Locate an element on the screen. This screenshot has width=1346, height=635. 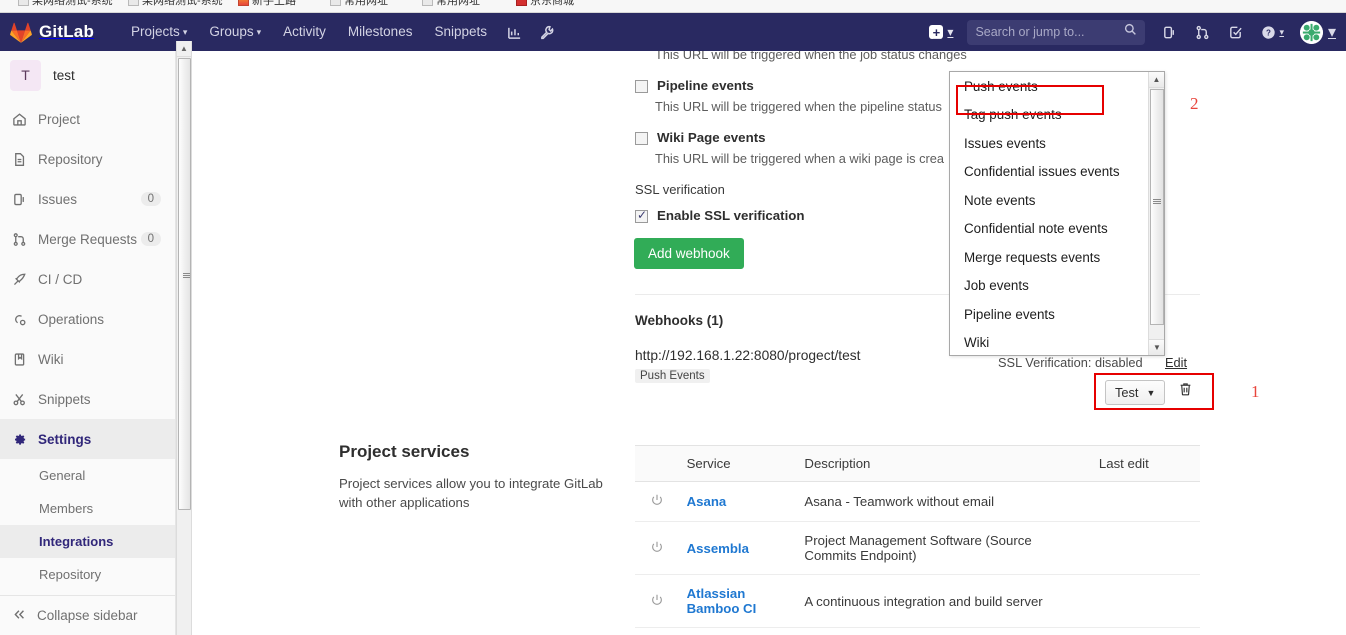
nav-link-groups: Groups ▾ is located at coordinates (235, 32).